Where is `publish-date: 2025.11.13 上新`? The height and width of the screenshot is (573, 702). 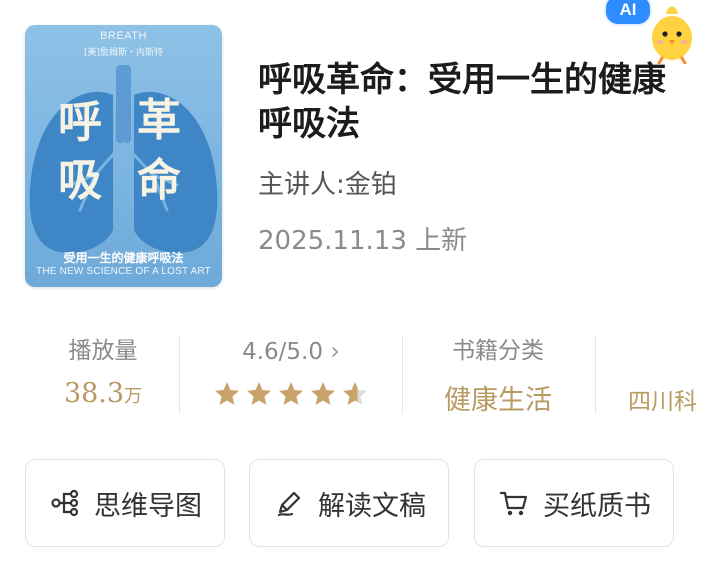 publish-date: 2025.11.13 上新 is located at coordinates (363, 241).